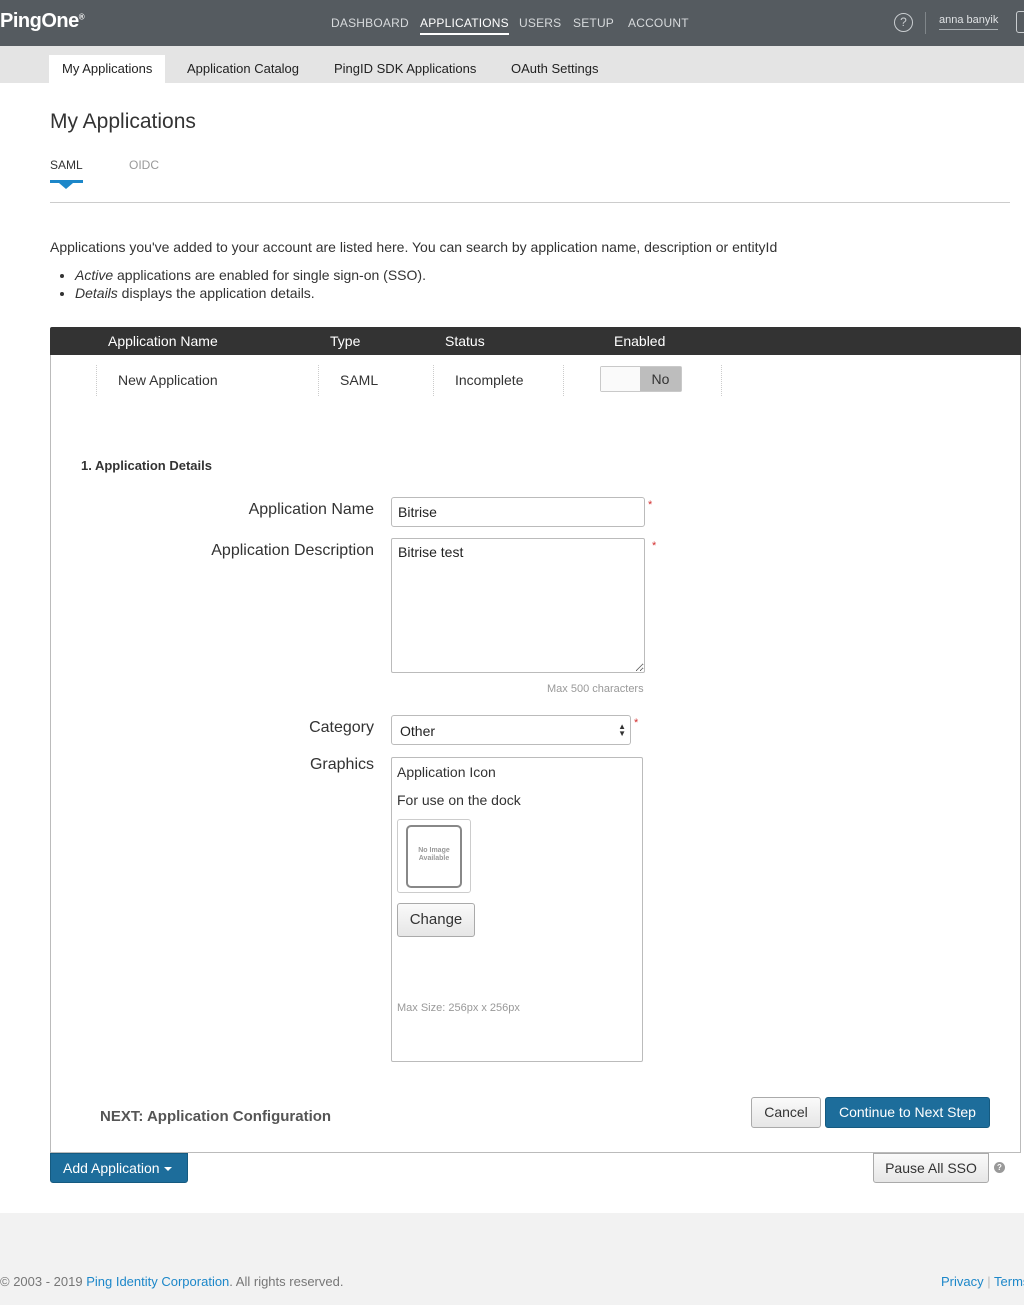 The width and height of the screenshot is (1024, 1305). I want to click on footer-links: Privacy | Terms, so click(982, 1281).